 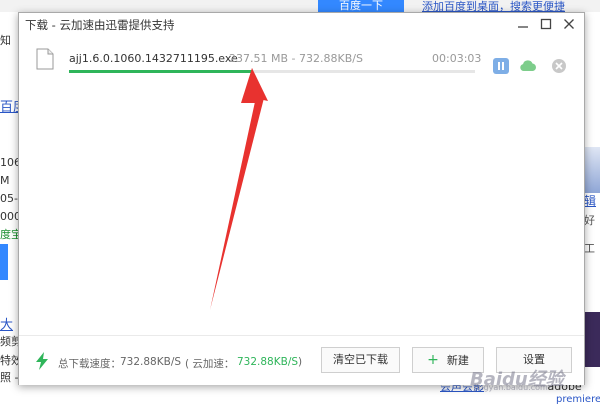 What do you see at coordinates (501, 66) in the screenshot?
I see `pause-icon` at bounding box center [501, 66].